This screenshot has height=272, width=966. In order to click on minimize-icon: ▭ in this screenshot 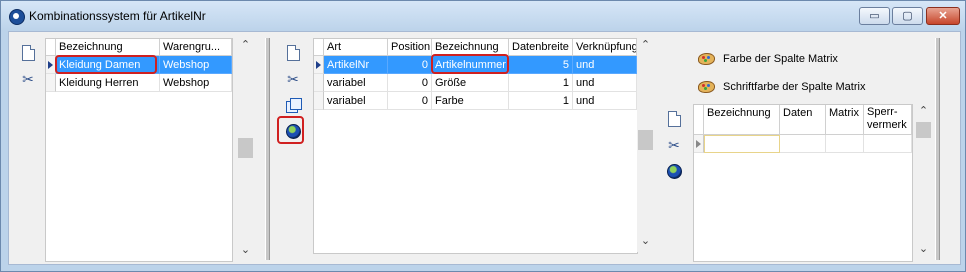, I will do `click(874, 16)`.